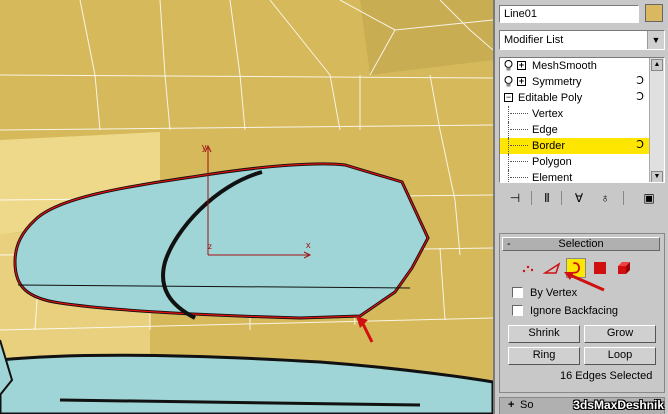  I want to click on chevron-down-icon: ▼, so click(655, 40).